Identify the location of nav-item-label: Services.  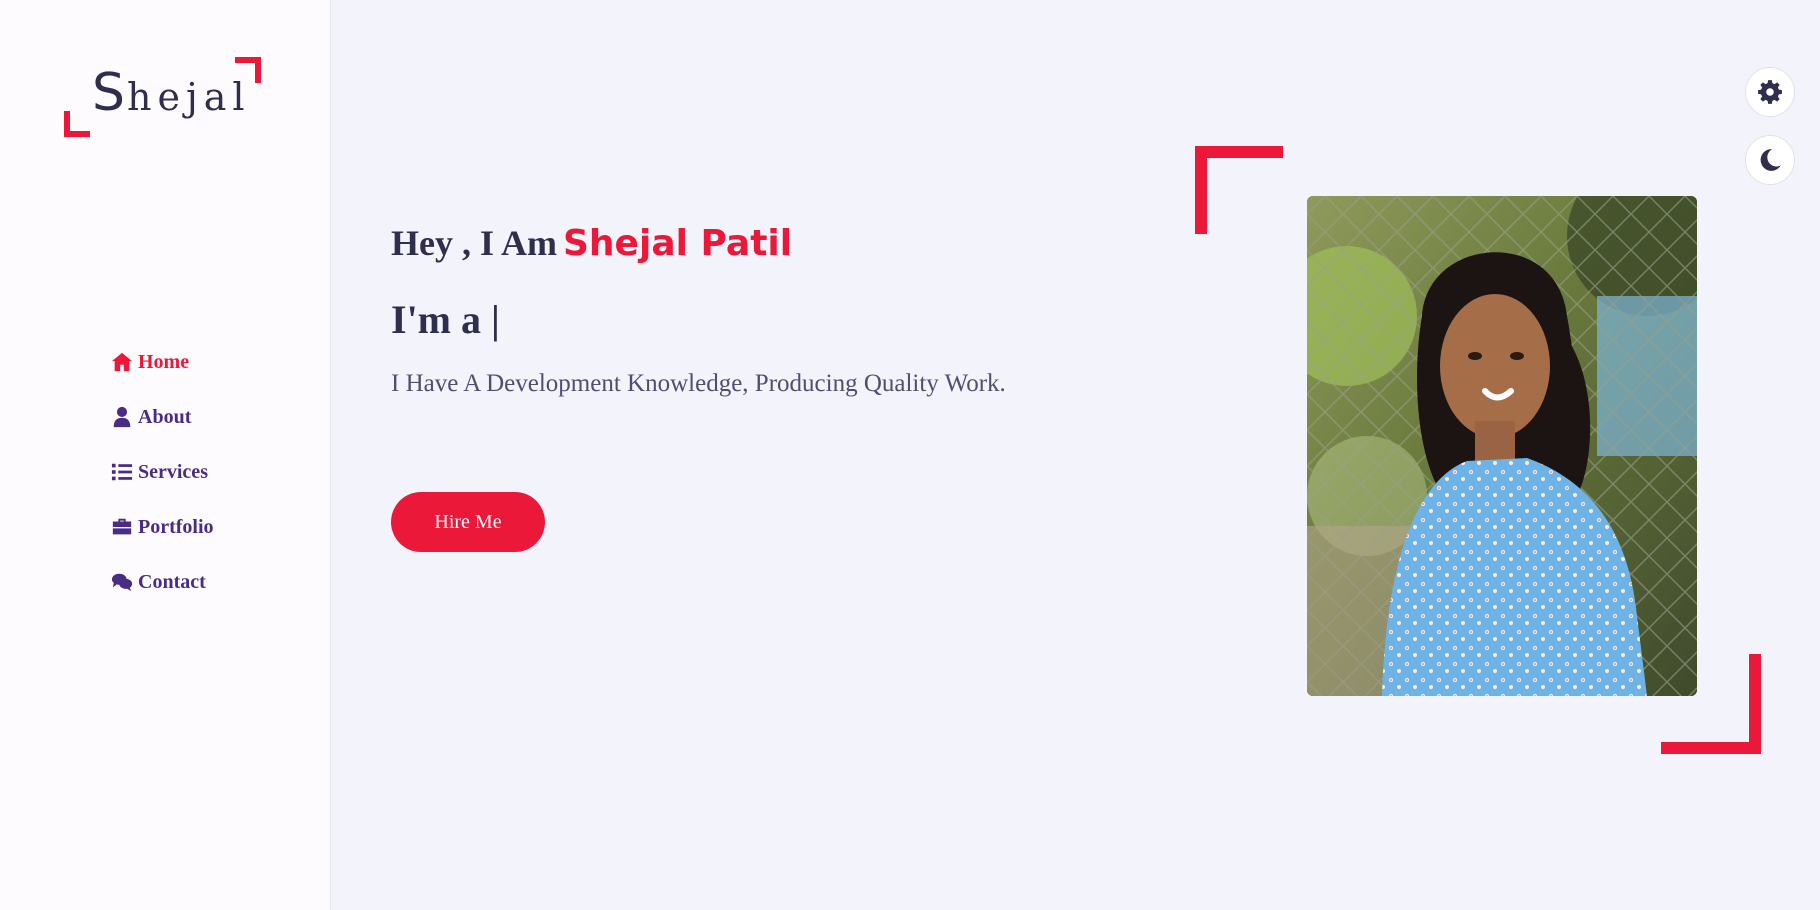
(173, 472).